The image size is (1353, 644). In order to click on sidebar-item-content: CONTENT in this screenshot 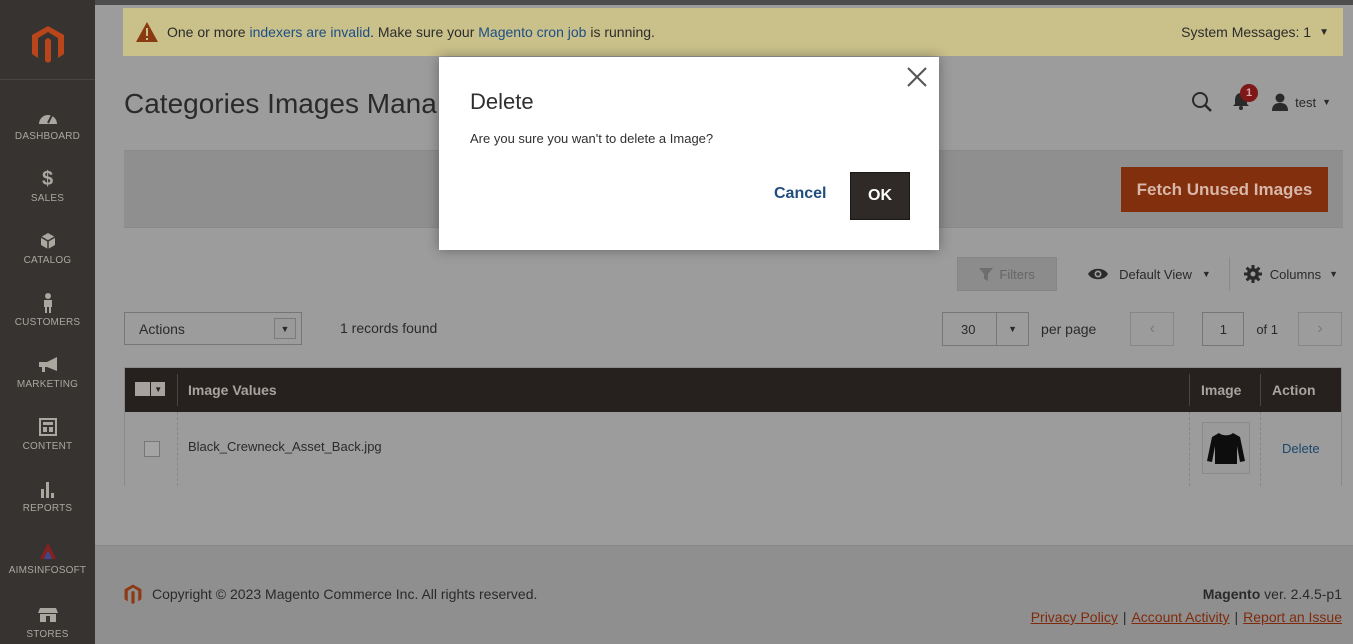, I will do `click(47, 433)`.